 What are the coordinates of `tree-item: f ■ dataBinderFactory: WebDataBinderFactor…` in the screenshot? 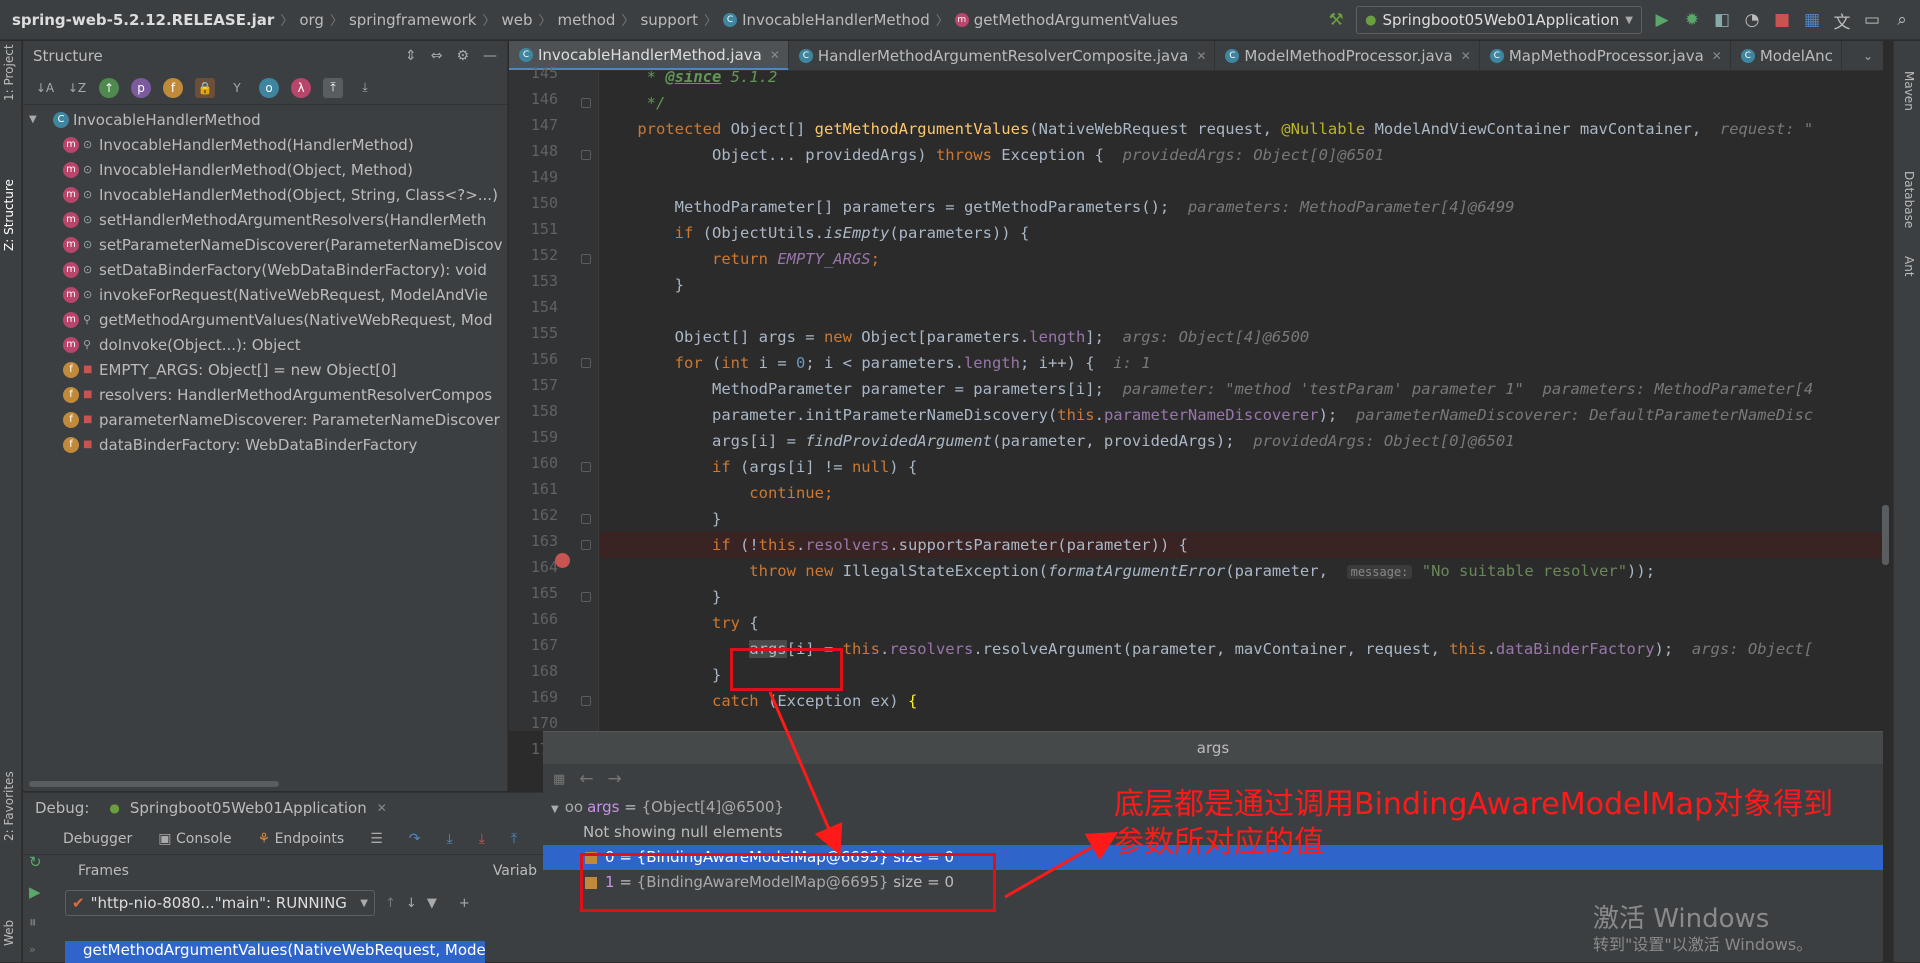 It's located at (265, 444).